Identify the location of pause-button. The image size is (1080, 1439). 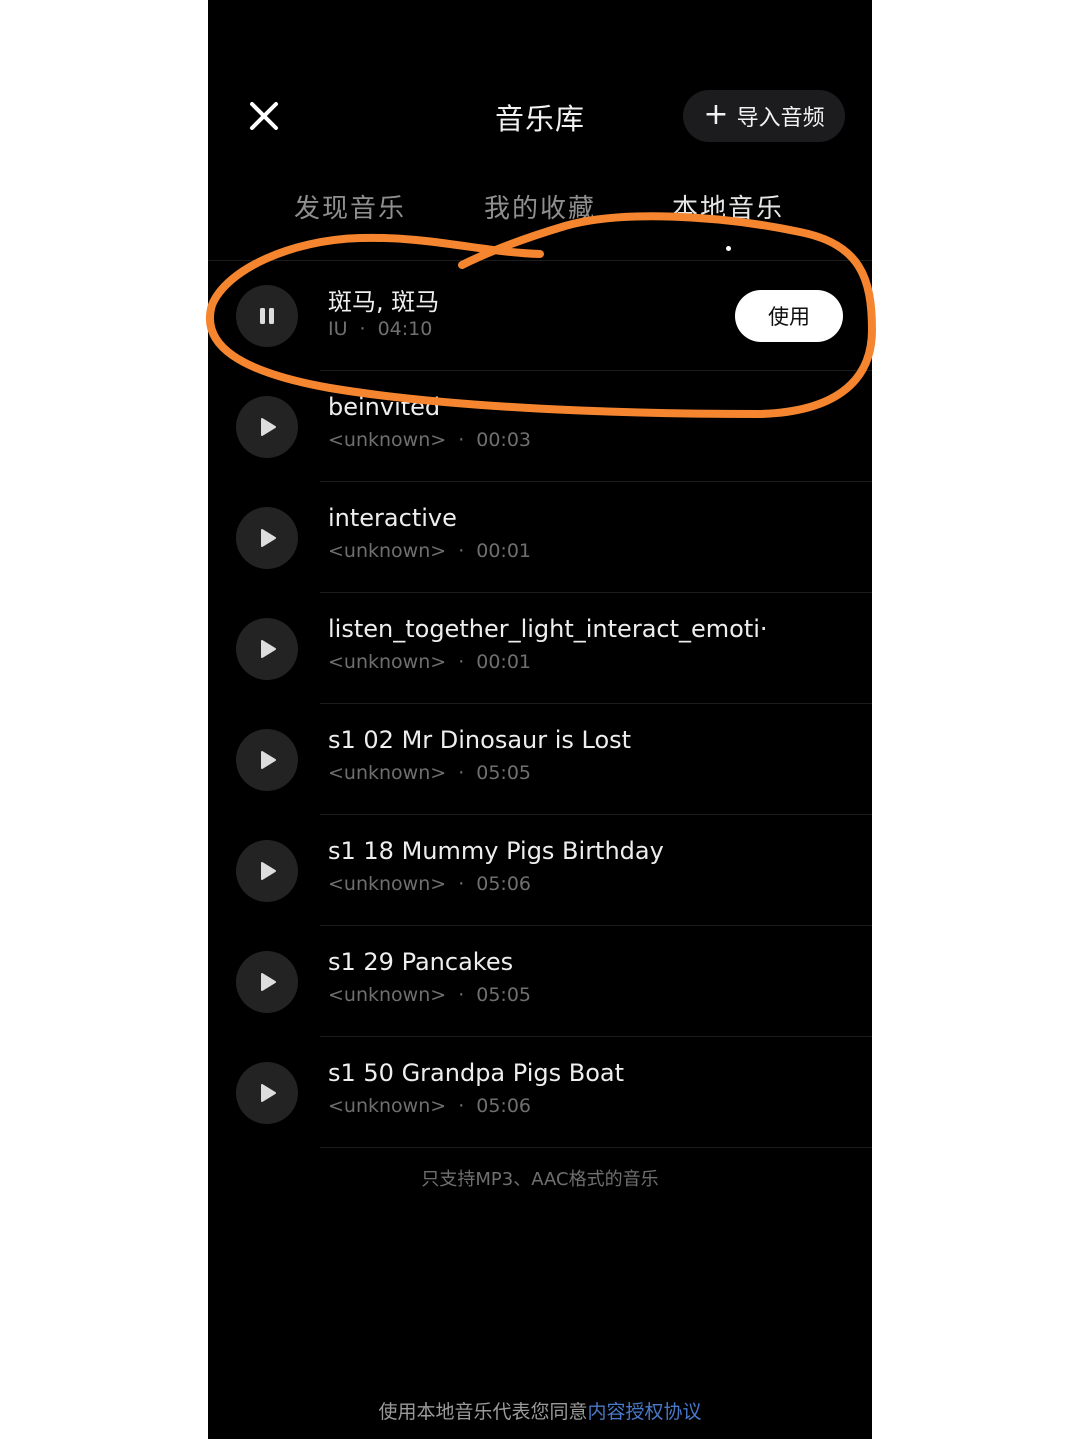
(267, 316).